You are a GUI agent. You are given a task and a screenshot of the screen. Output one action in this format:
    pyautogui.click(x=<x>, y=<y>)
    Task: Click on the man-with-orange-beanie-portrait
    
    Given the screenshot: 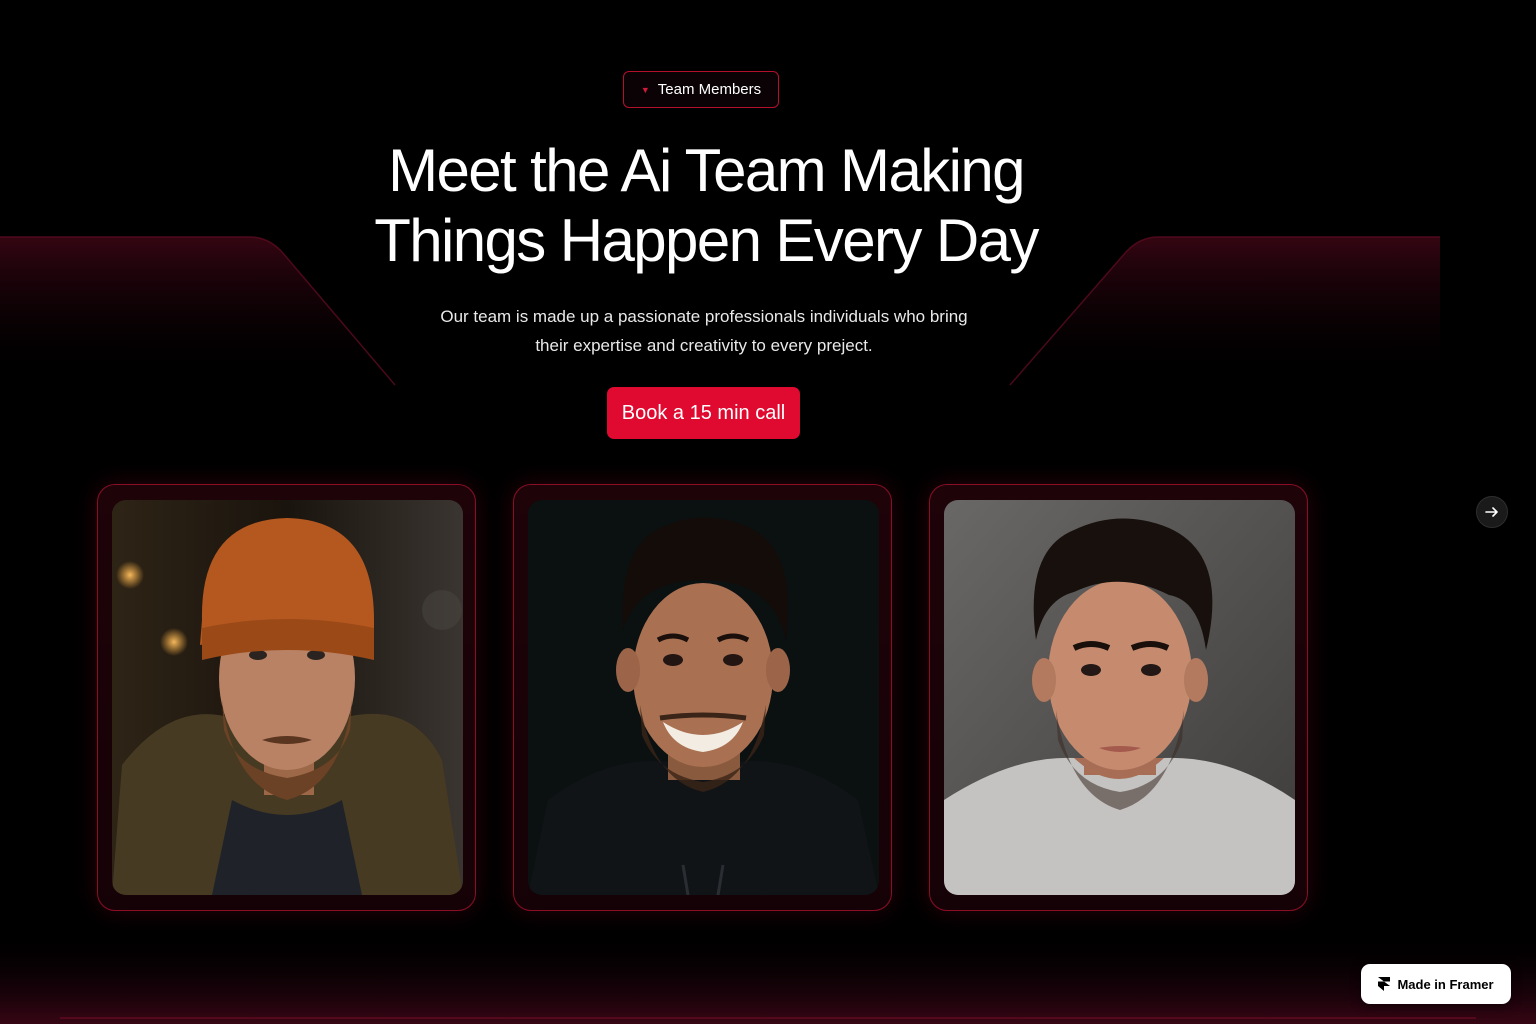 What is the action you would take?
    pyautogui.click(x=287, y=697)
    